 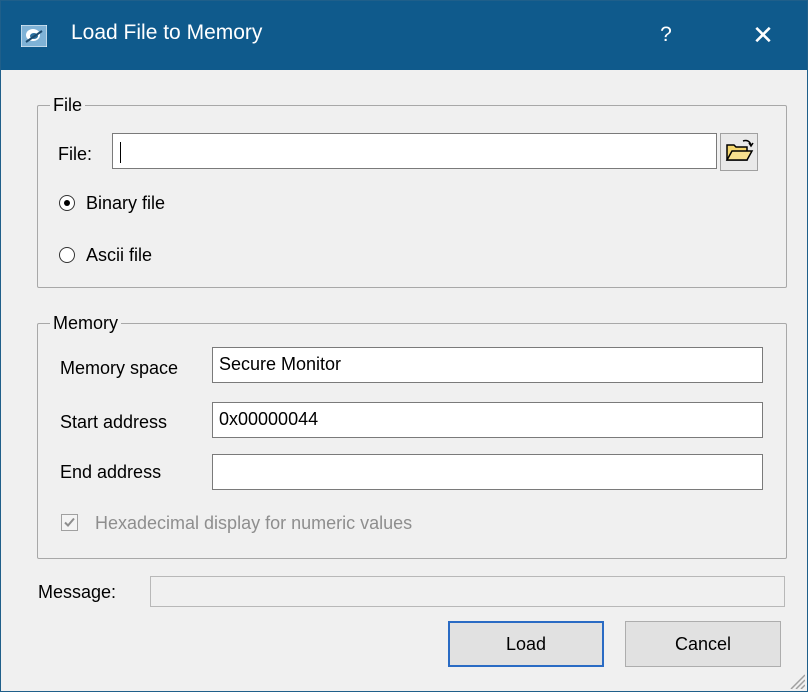 I want to click on checkmark-icon, so click(x=69, y=522).